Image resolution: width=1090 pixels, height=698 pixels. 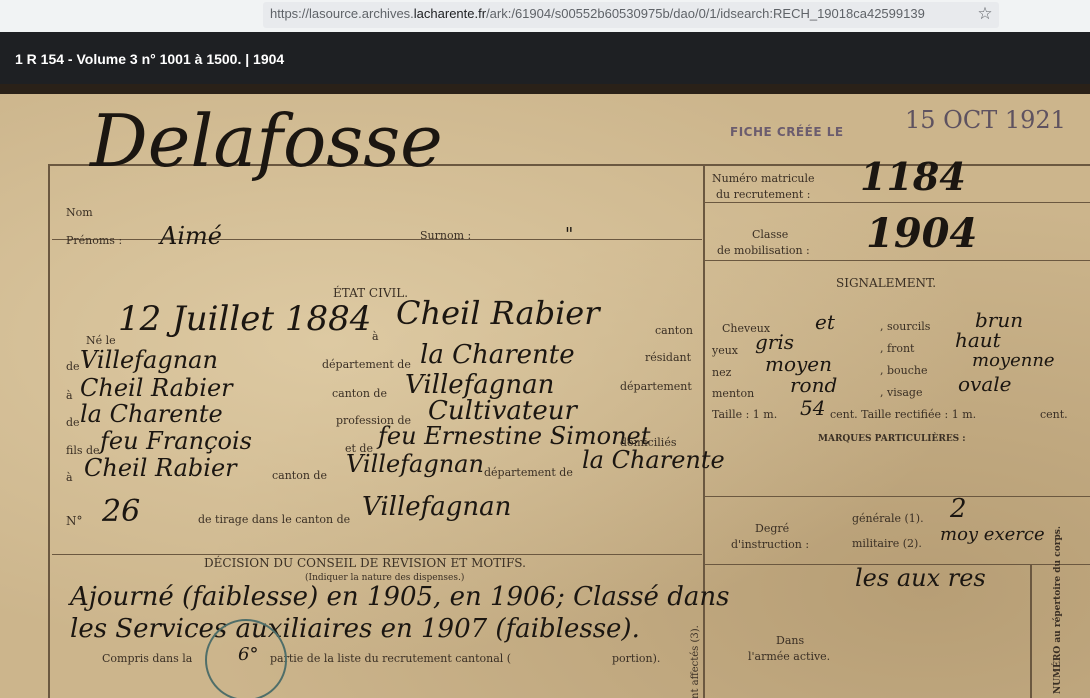 I want to click on column-divider, so click(x=704, y=431).